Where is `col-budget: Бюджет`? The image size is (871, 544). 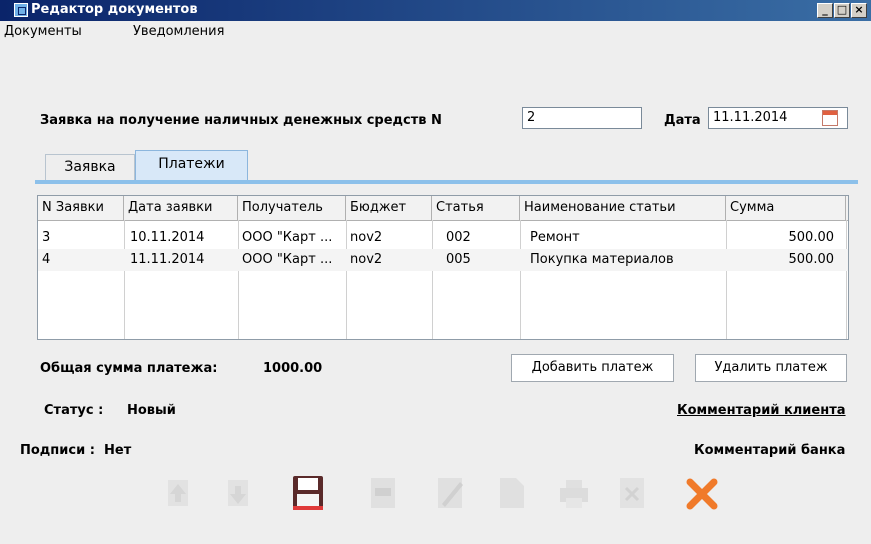 col-budget: Бюджет is located at coordinates (389, 208).